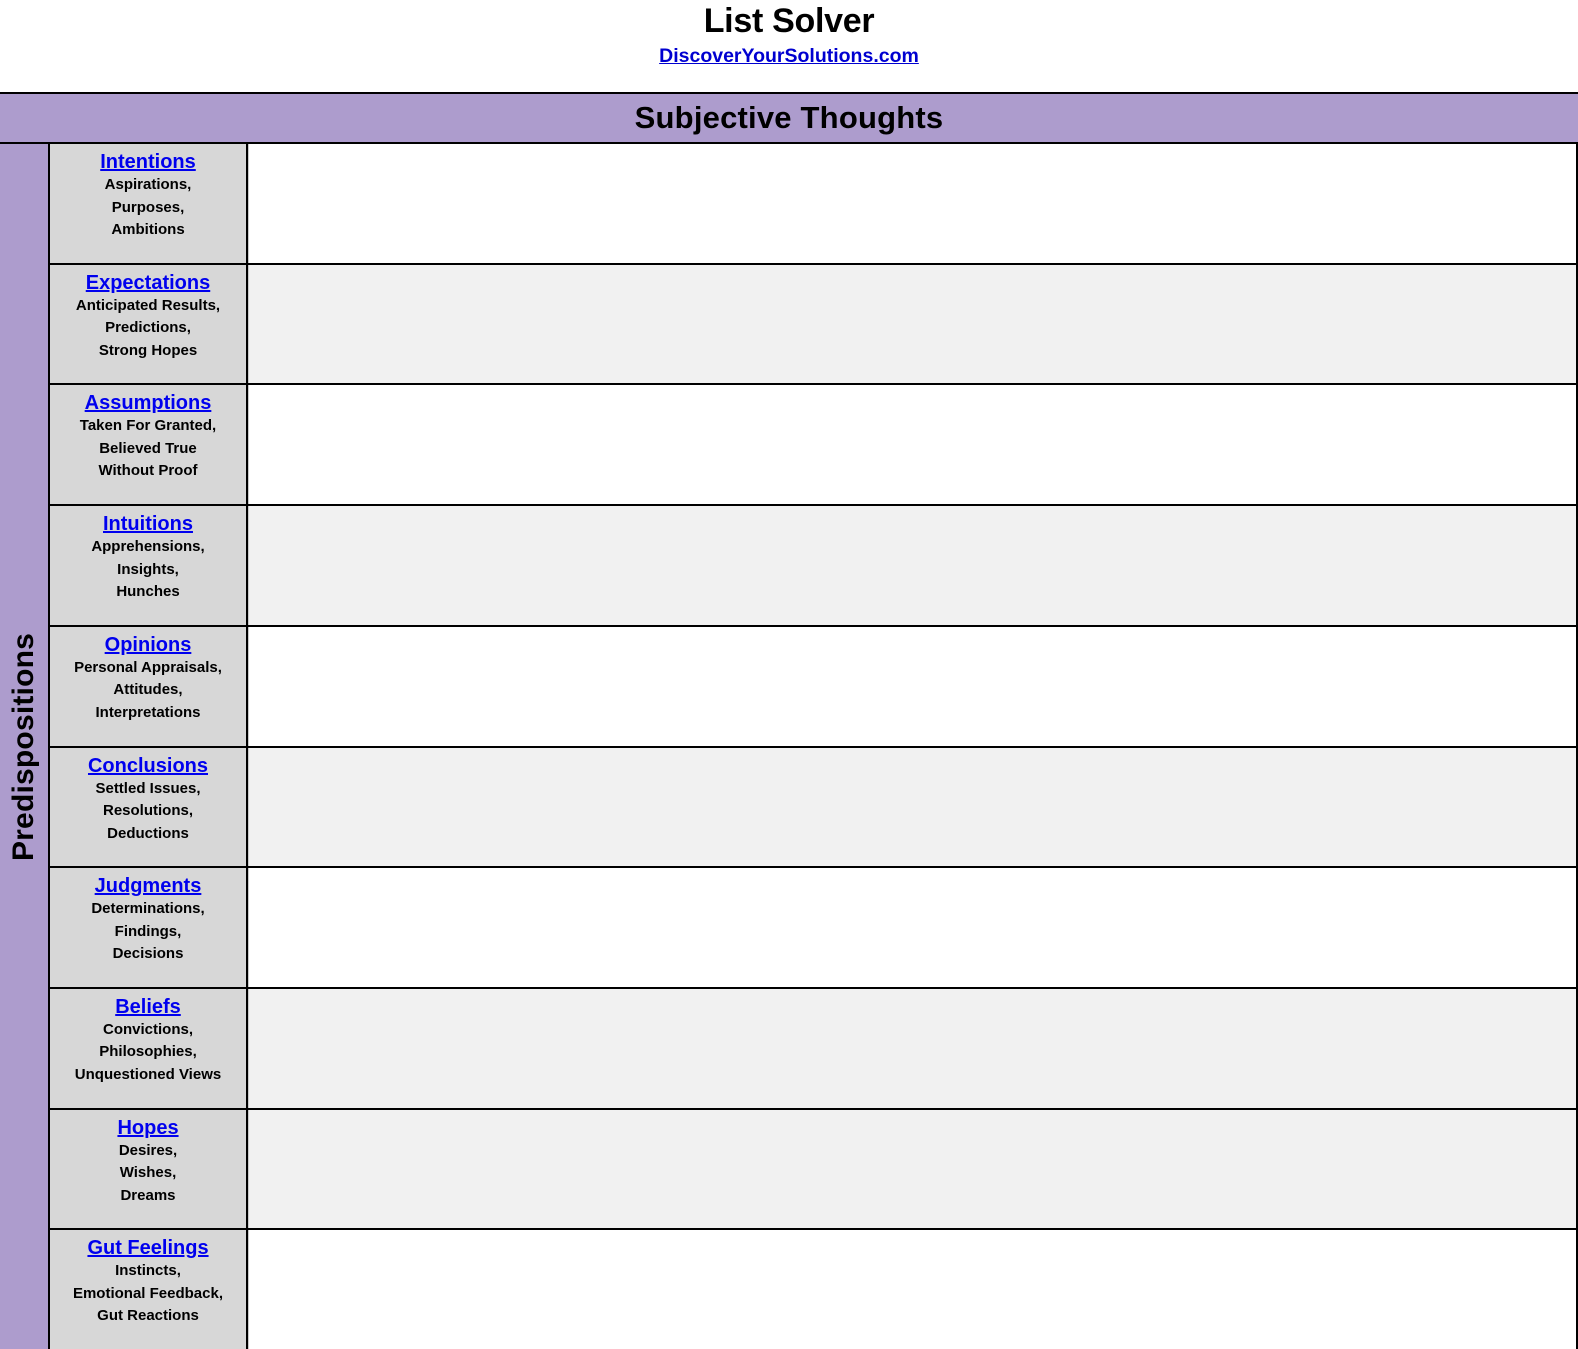  I want to click on site-link: DiscoverYourSolutions.com, so click(789, 56).